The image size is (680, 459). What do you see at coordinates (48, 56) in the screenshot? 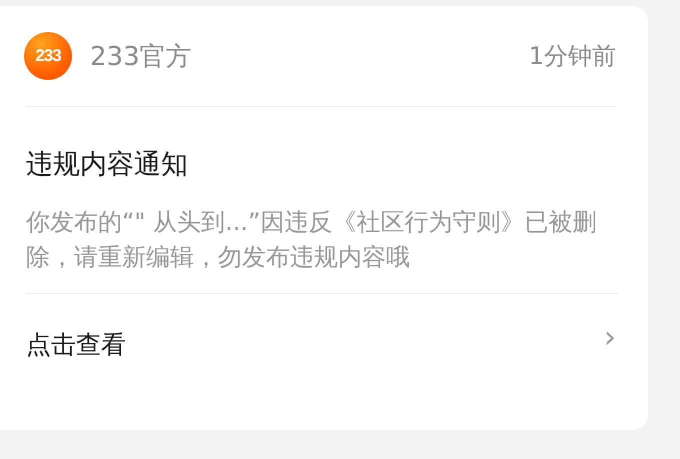
I see `logo-icon: 233` at bounding box center [48, 56].